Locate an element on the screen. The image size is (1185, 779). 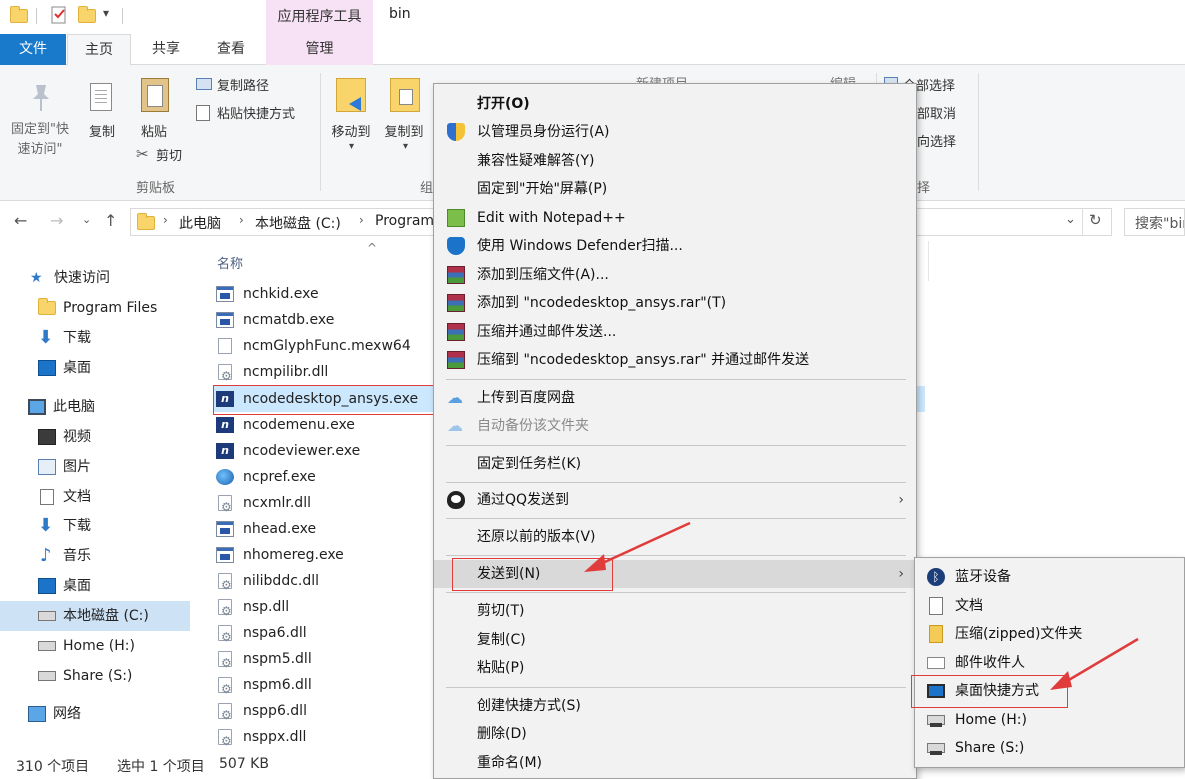
paste-button: 粘贴 is located at coordinates (154, 130).